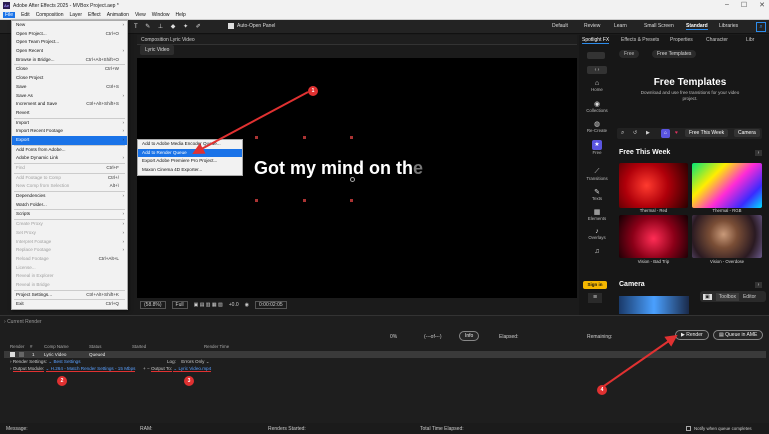 The height and width of the screenshot is (434, 769). I want to click on annotation-badge-4: 4, so click(602, 390).